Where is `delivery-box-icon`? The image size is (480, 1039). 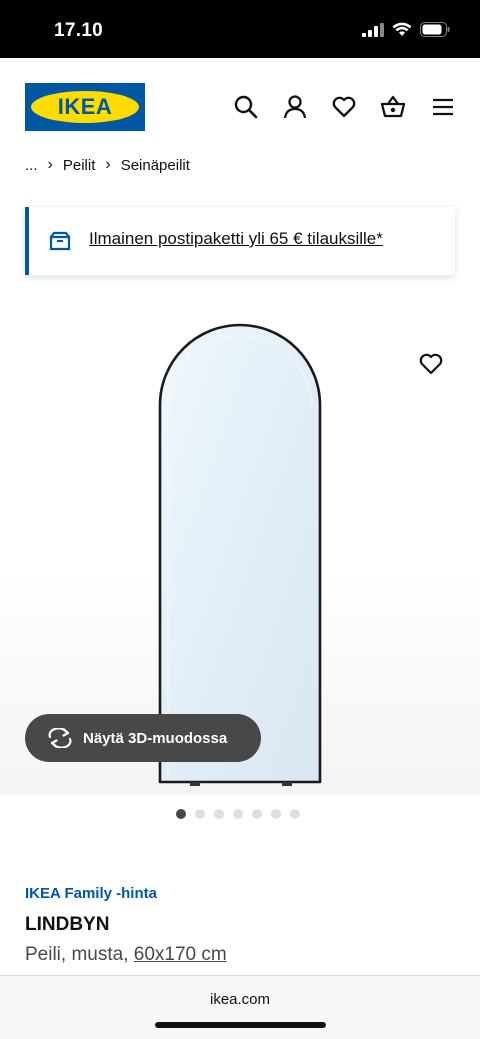
delivery-box-icon is located at coordinates (60, 241).